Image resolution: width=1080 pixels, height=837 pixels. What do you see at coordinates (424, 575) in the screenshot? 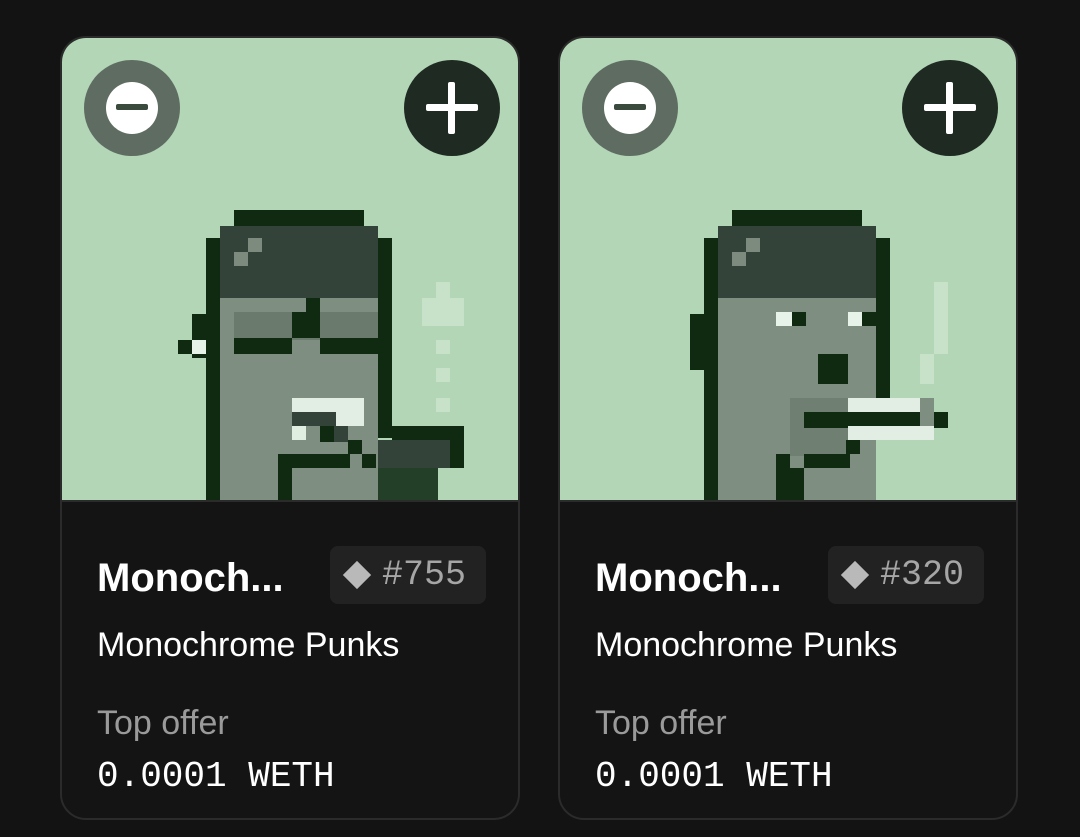
I see `token-id: #755` at bounding box center [424, 575].